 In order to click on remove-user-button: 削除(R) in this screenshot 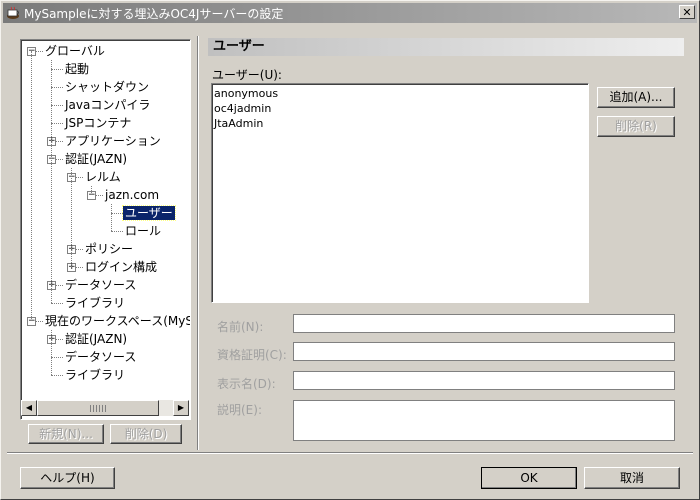, I will do `click(636, 126)`.